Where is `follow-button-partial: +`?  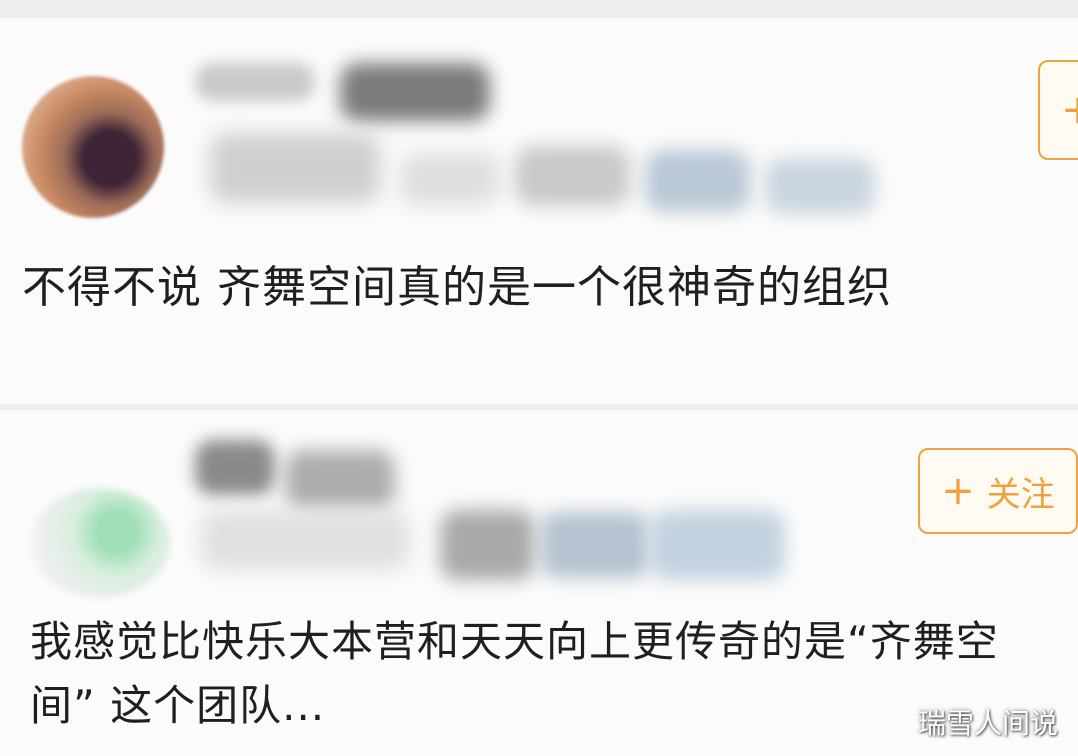
follow-button-partial: + is located at coordinates (1058, 110).